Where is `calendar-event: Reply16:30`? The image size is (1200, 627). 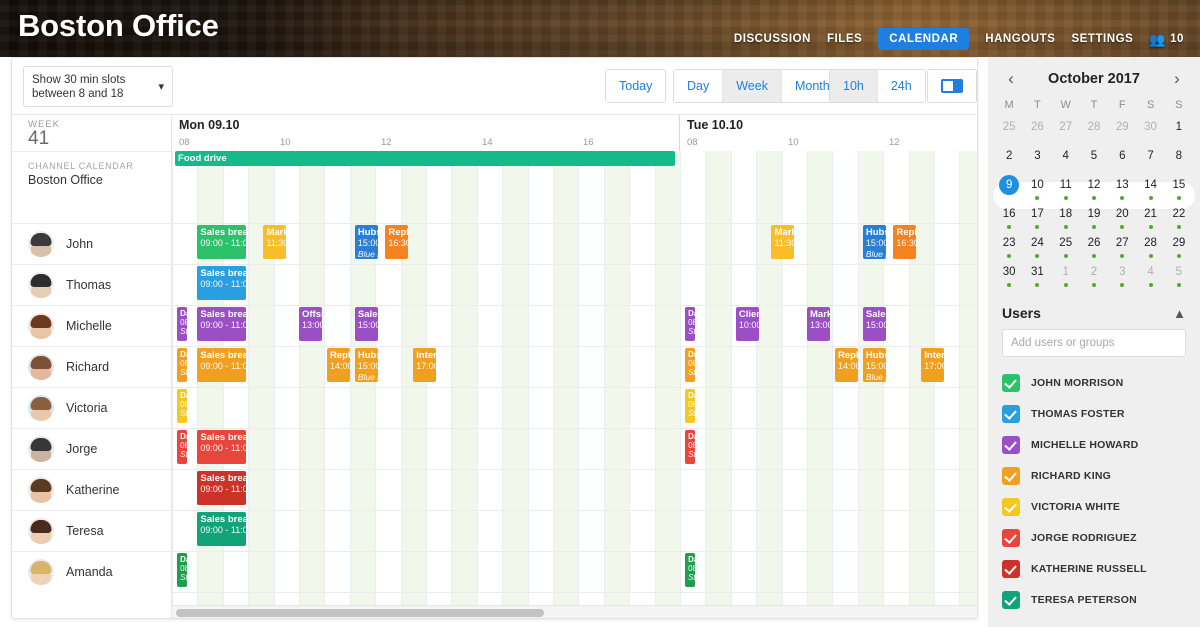
calendar-event: Reply16:30 is located at coordinates (905, 242).